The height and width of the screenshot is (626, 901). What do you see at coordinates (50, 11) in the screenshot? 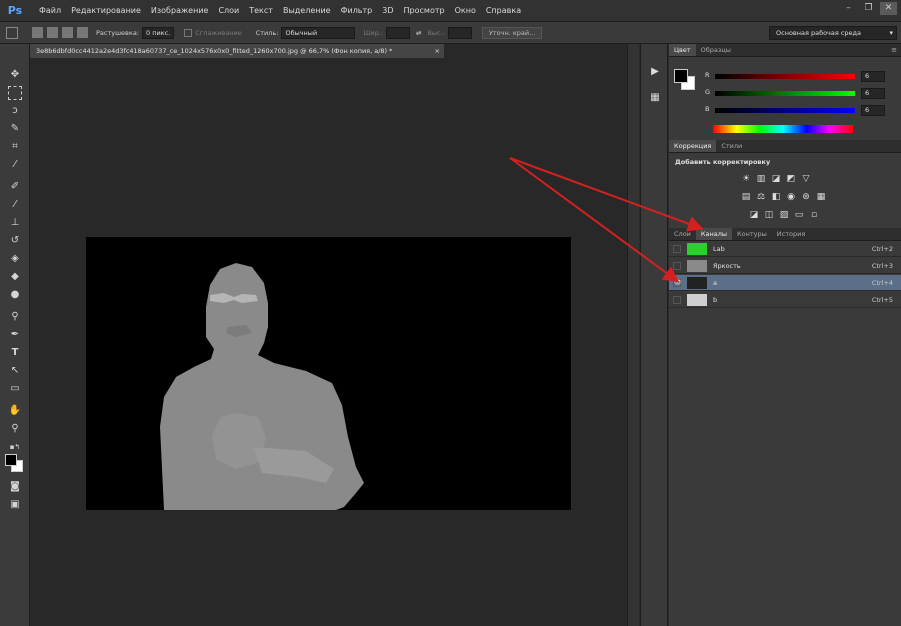
I see `menu-file: Файл` at bounding box center [50, 11].